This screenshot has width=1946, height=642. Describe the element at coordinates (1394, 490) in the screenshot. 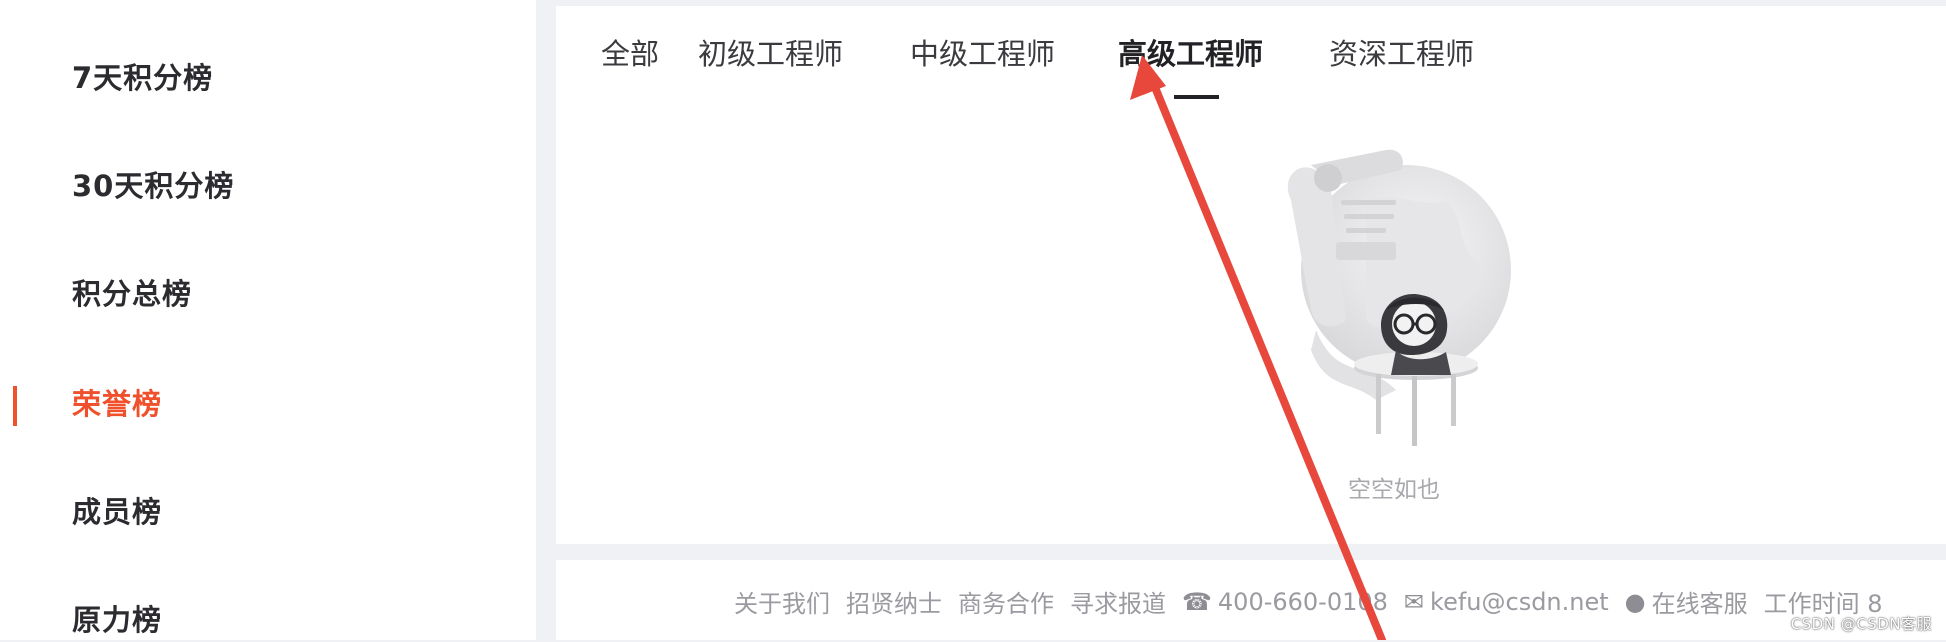

I see `empty-state-text: 空空如也` at that location.